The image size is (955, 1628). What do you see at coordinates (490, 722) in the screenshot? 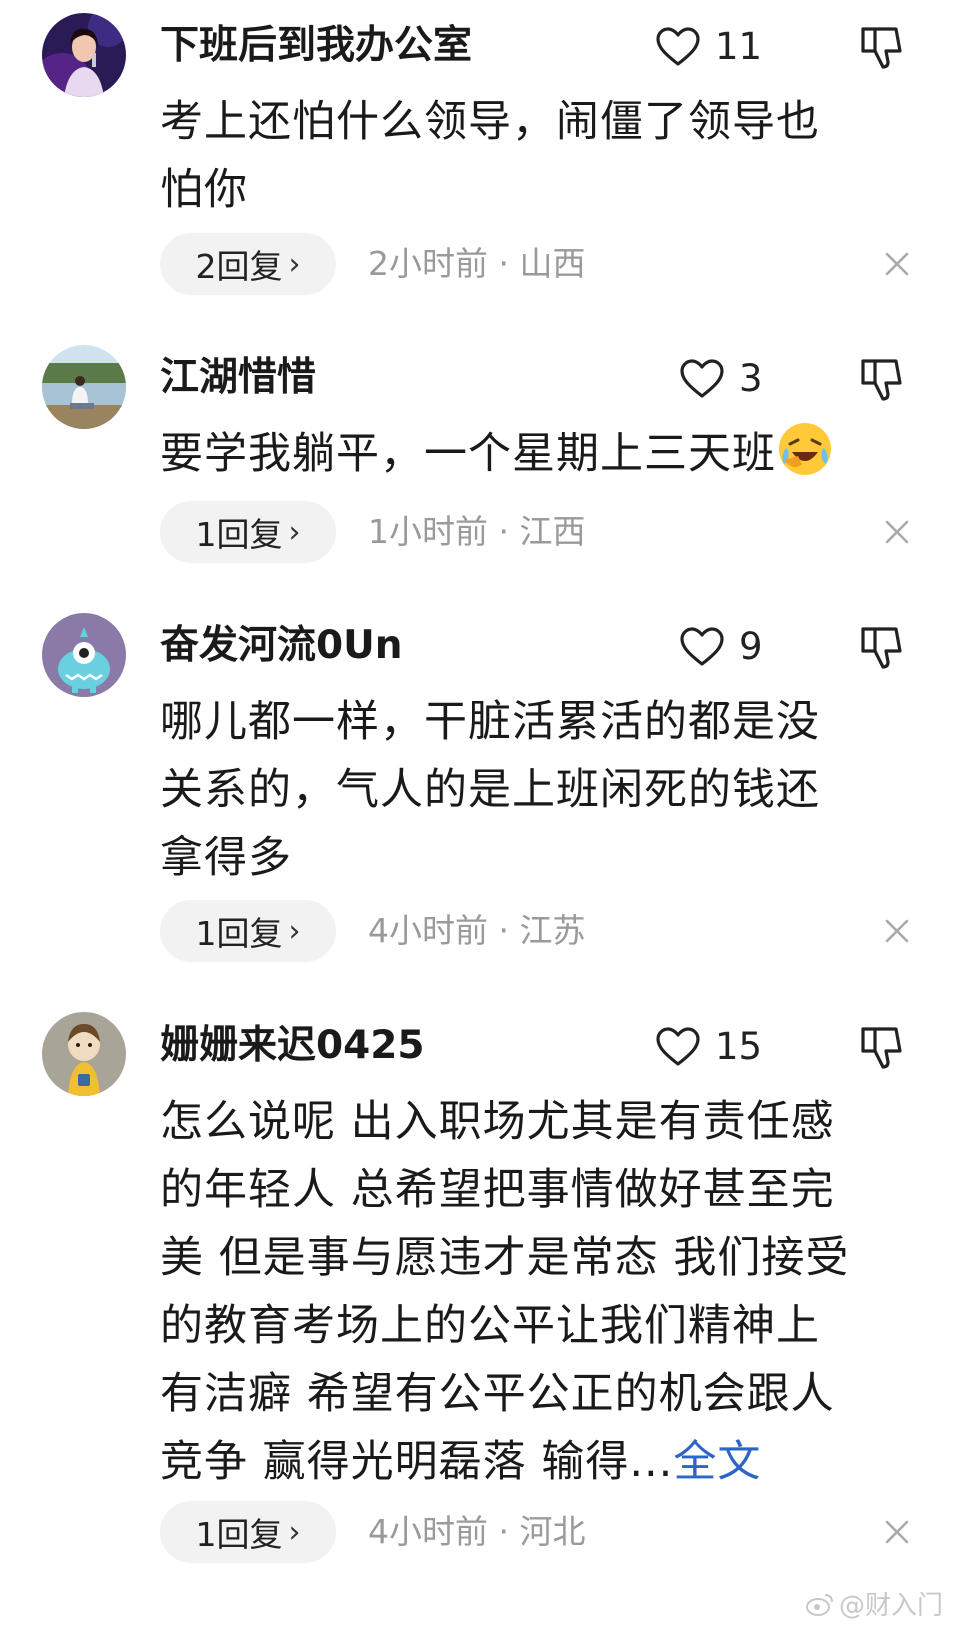
I see `comment-text-line: 哪儿都一样，干脏活累活的都是没` at bounding box center [490, 722].